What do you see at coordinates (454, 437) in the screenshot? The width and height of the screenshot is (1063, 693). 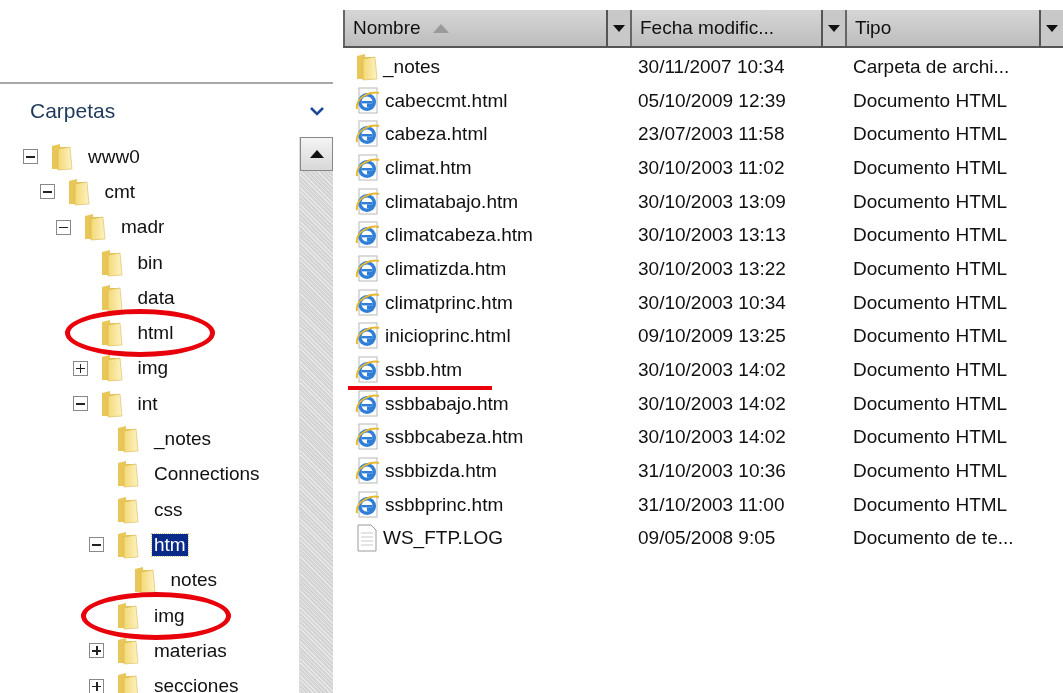 I see `file-name: ssbbcabeza.htm` at bounding box center [454, 437].